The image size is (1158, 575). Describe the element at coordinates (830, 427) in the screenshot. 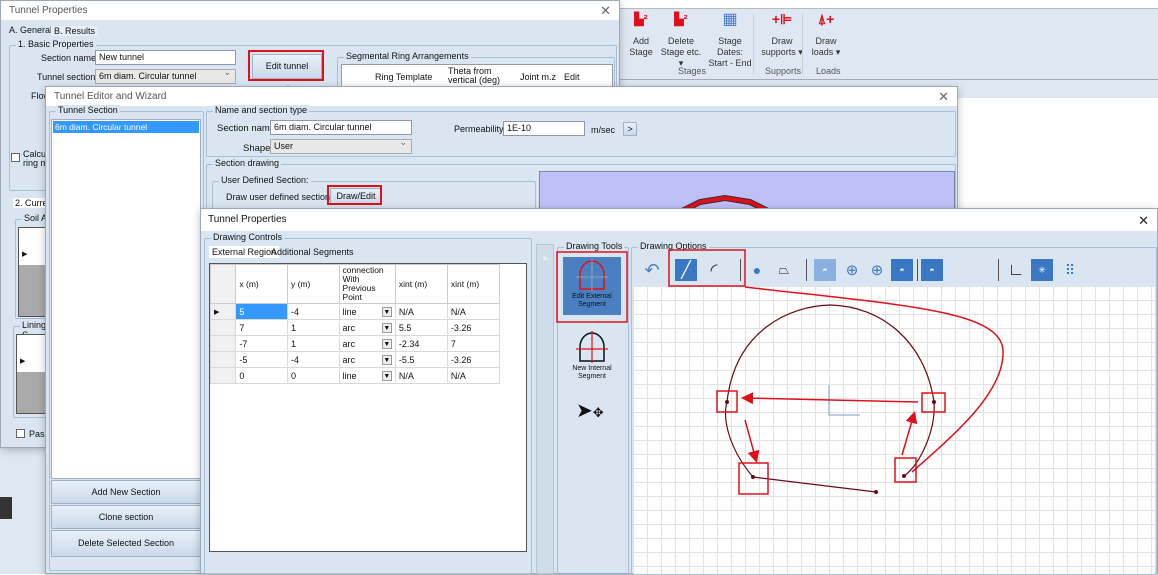

I see `red-arrows` at that location.